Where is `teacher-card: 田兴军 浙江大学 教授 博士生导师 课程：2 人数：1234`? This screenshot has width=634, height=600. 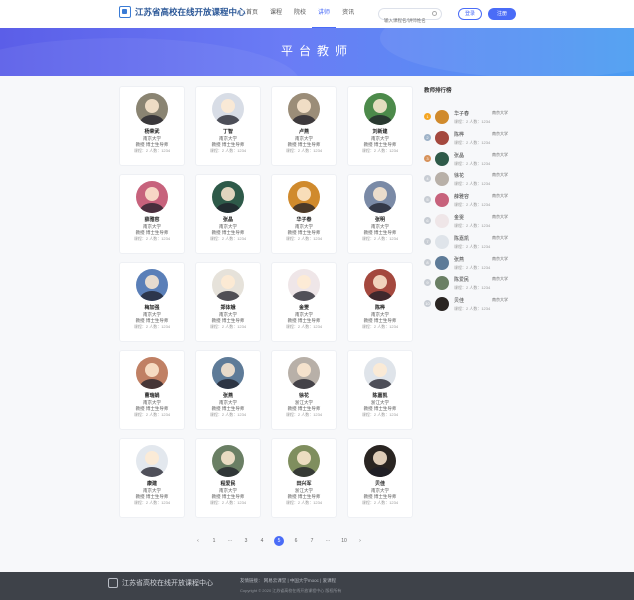 teacher-card: 田兴军 浙江大学 教授 博士生导师 课程：2 人数：1234 is located at coordinates (304, 478).